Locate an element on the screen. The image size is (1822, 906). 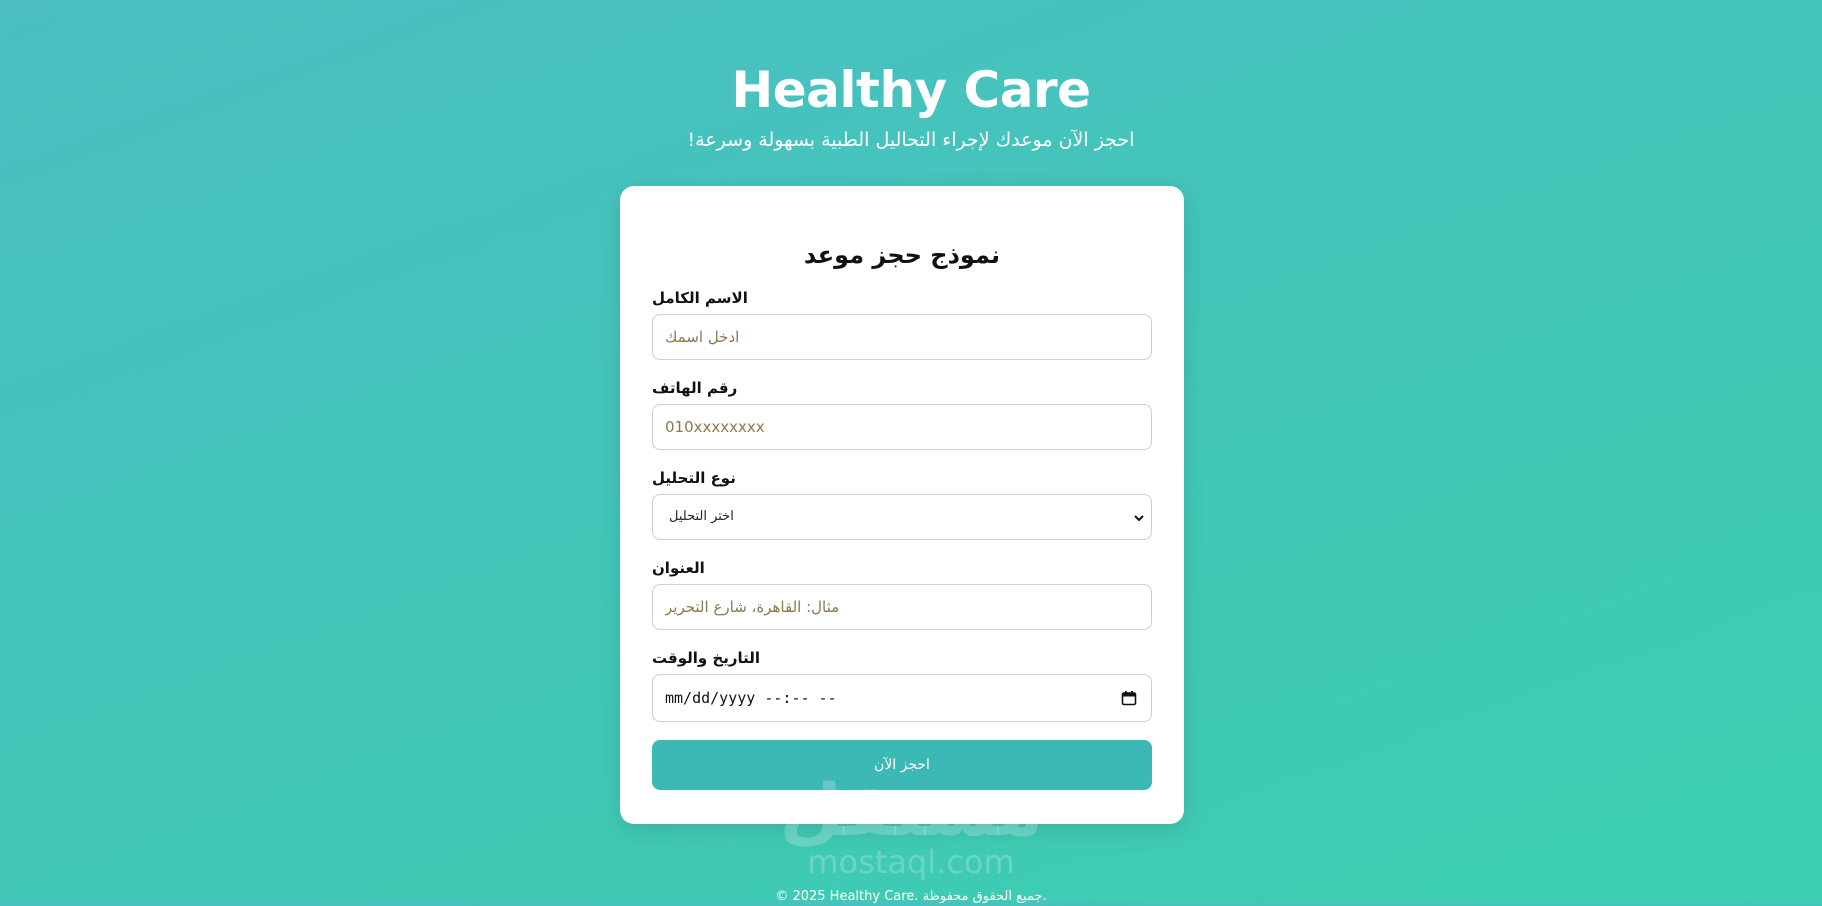
datetime-value: mm/dd/yyyy --:-- -- is located at coordinates (751, 698).